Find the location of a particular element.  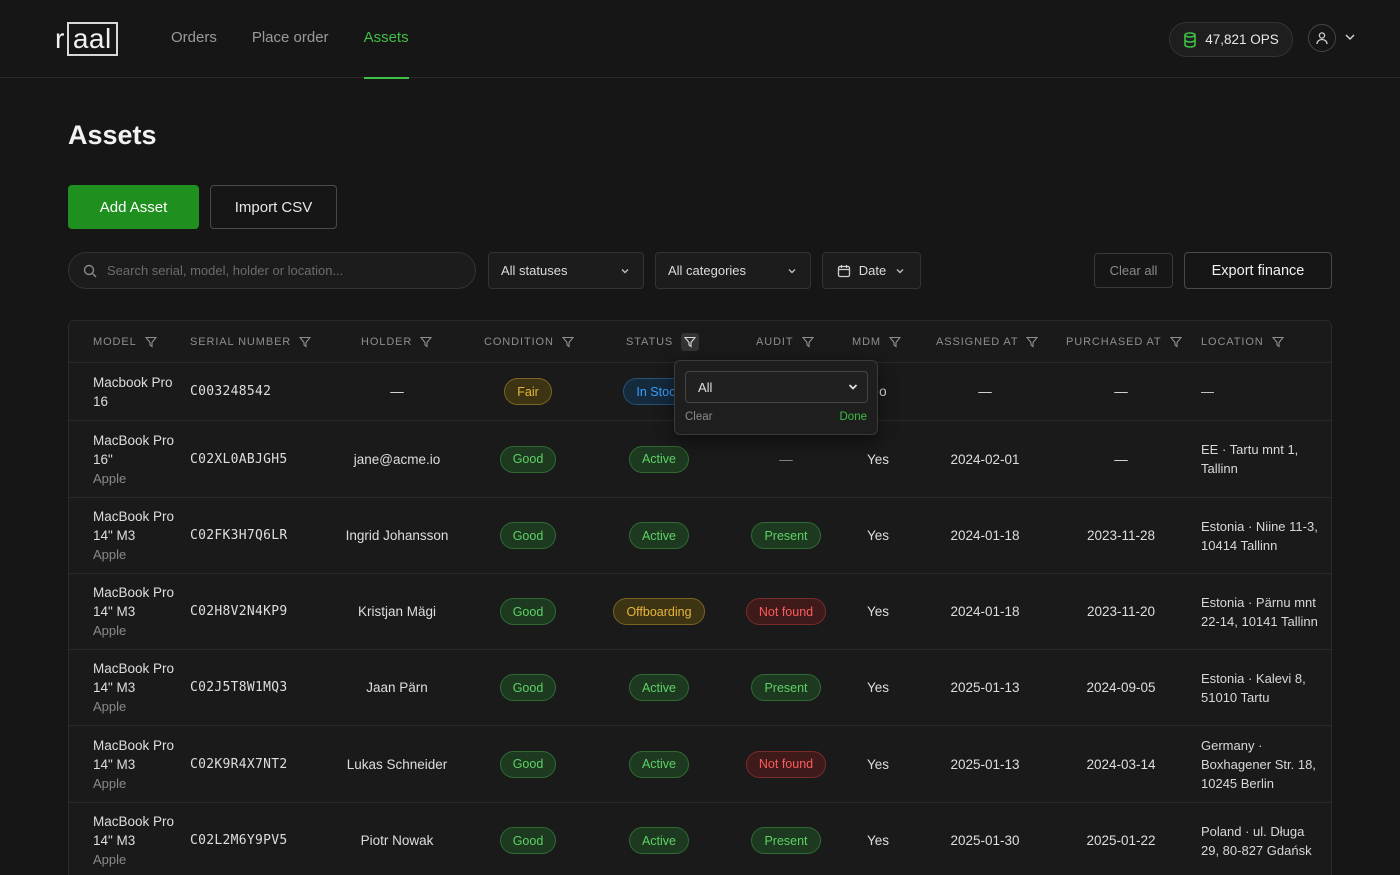

status-filter-dropdown-value: All is located at coordinates (705, 387).